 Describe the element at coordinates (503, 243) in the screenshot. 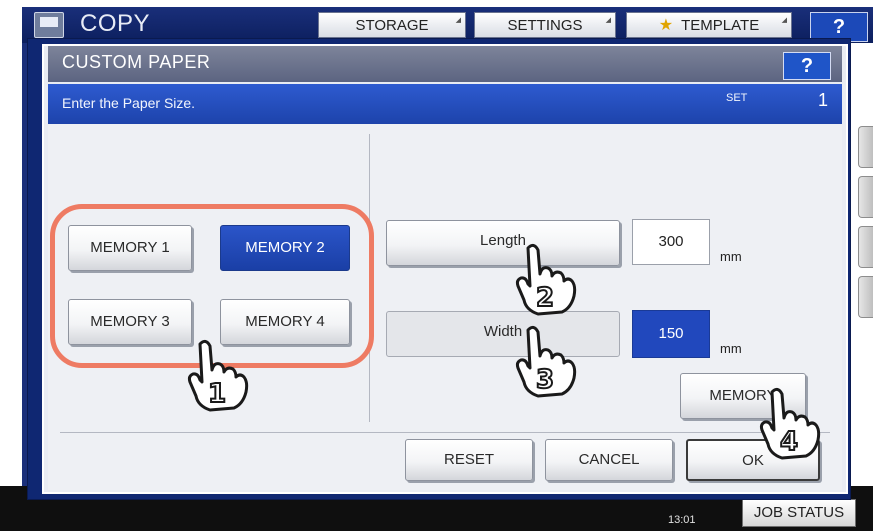

I see `length-button: Length` at that location.